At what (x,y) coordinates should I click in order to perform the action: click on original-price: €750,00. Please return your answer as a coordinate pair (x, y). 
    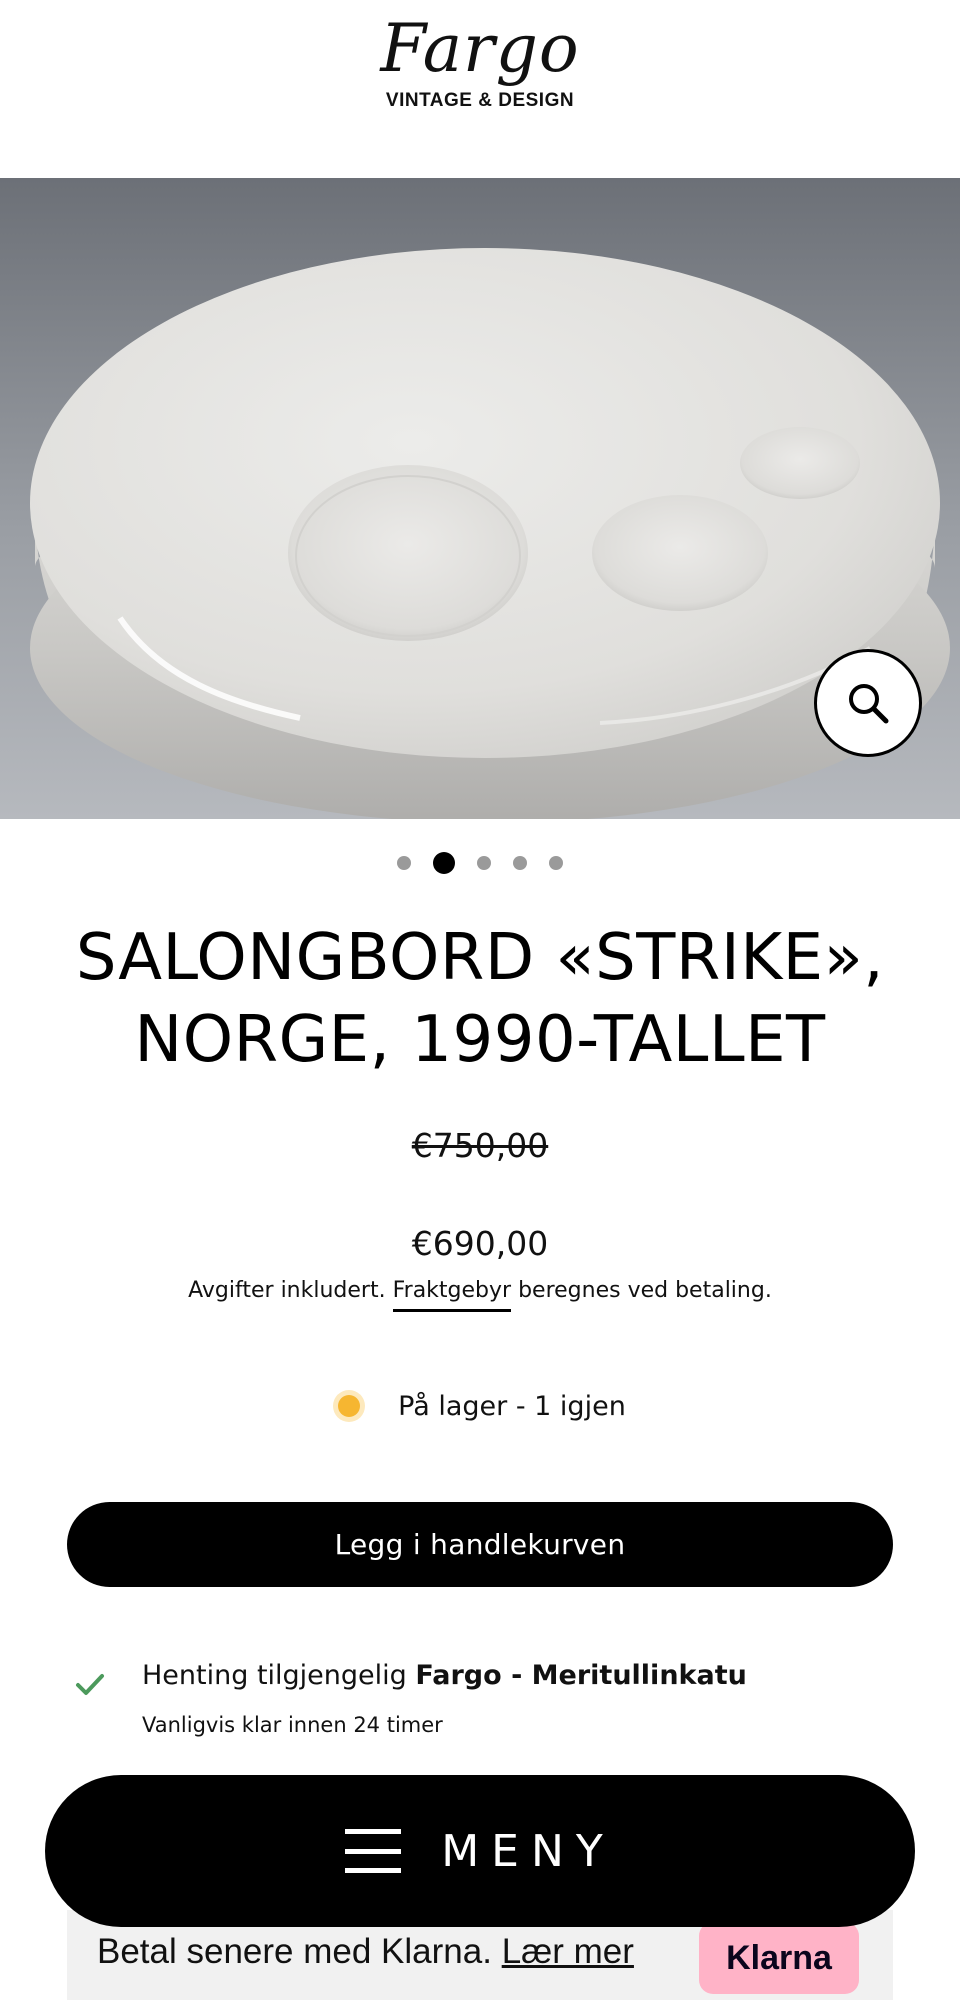
    Looking at the image, I should click on (480, 1145).